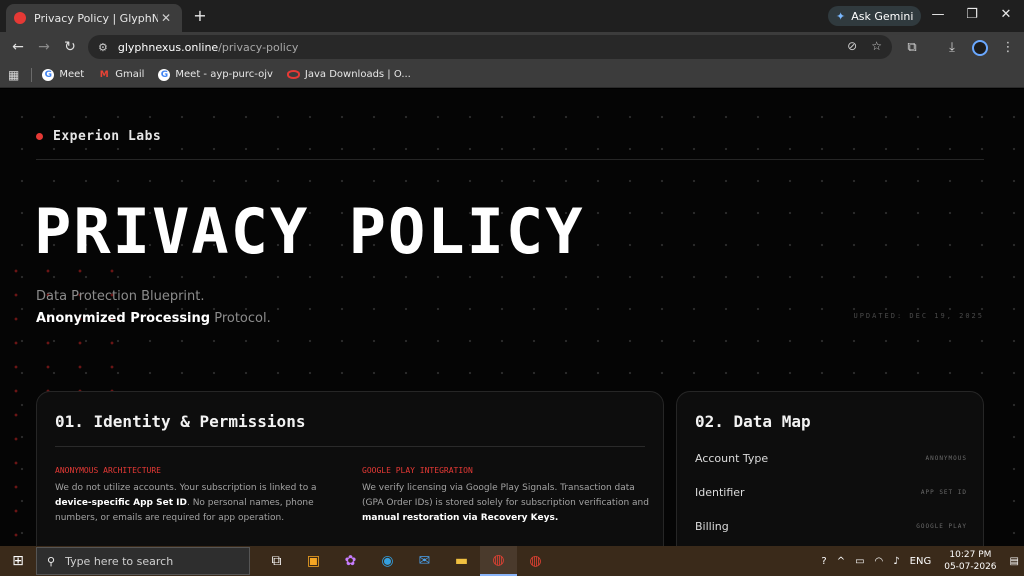  What do you see at coordinates (180, 421) in the screenshot?
I see `section-title: 01. Identity & Permissions` at bounding box center [180, 421].